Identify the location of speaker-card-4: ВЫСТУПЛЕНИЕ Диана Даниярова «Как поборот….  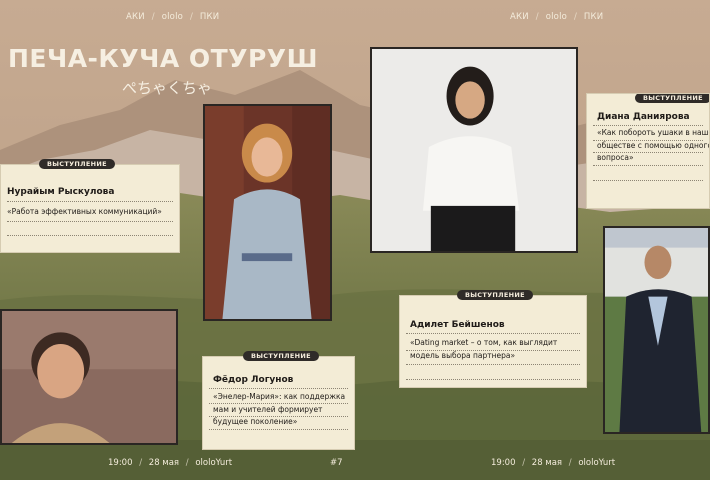
(648, 151).